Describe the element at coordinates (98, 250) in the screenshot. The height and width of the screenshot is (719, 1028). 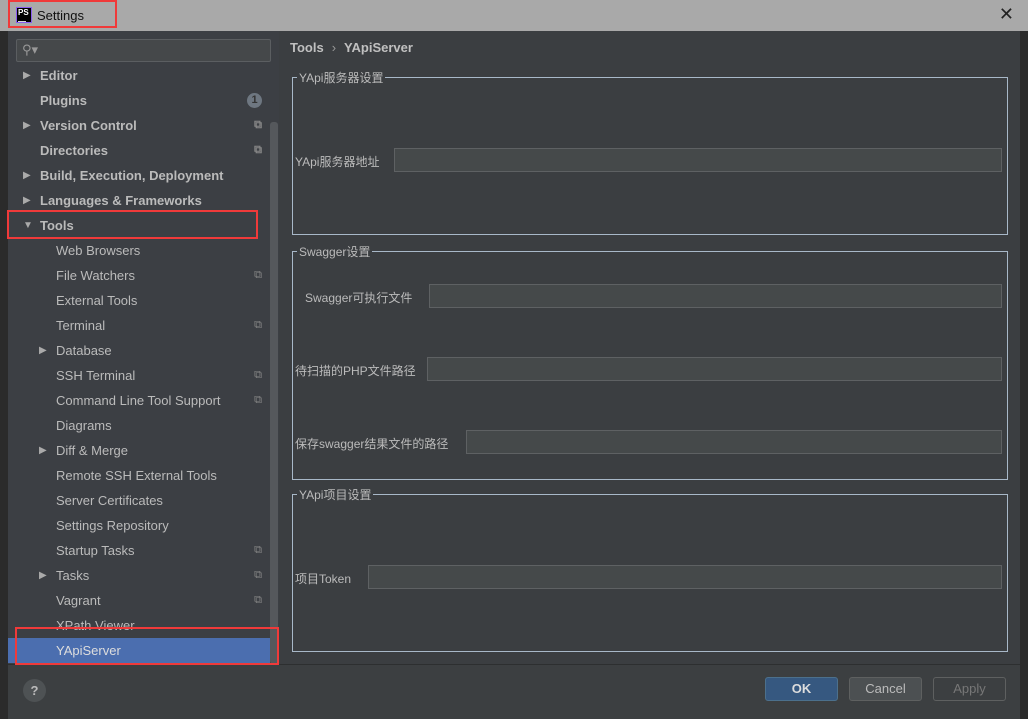
I see `sidebar-item-label: Web Browsers` at that location.